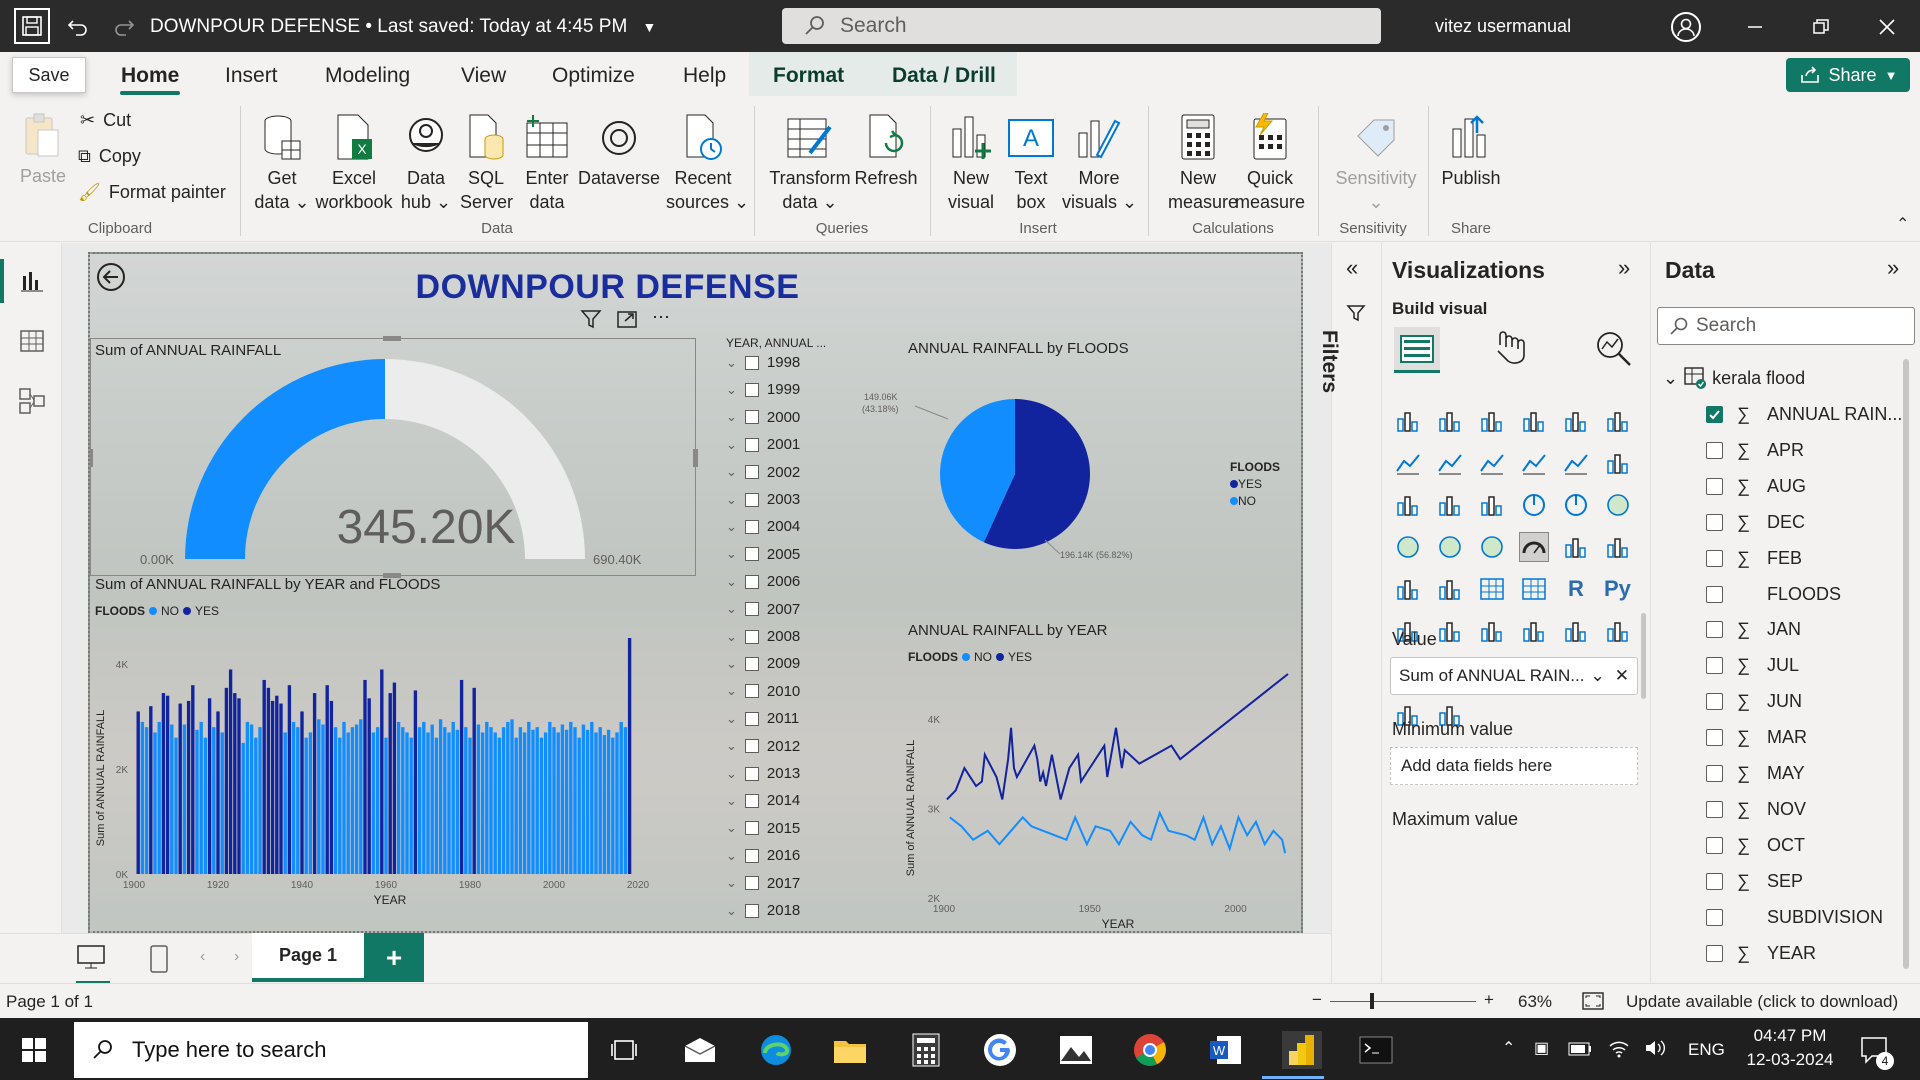  What do you see at coordinates (1099, 162) in the screenshot?
I see `more-visuals-button: More visuals ⌄` at bounding box center [1099, 162].